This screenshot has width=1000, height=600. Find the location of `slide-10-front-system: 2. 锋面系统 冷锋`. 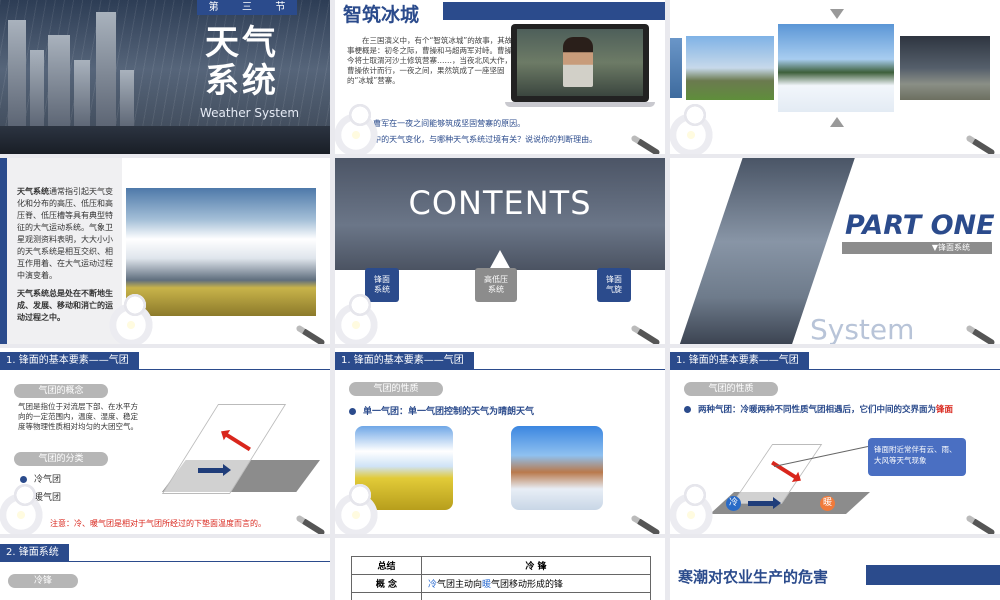

slide-10-front-system: 2. 锋面系统 冷锋 is located at coordinates (165, 569).